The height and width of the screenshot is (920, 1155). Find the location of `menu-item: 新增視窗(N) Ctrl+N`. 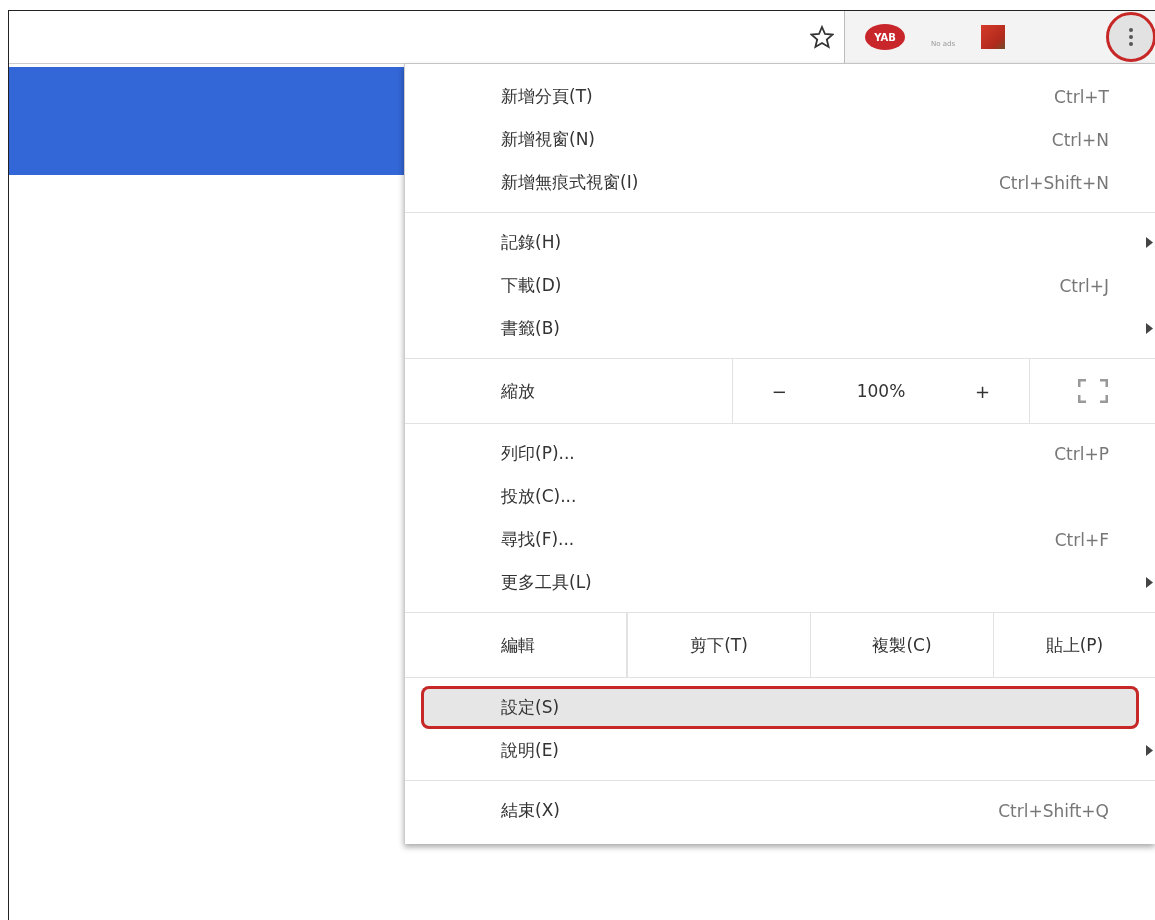

menu-item: 新增視窗(N) Ctrl+N is located at coordinates (780, 139).